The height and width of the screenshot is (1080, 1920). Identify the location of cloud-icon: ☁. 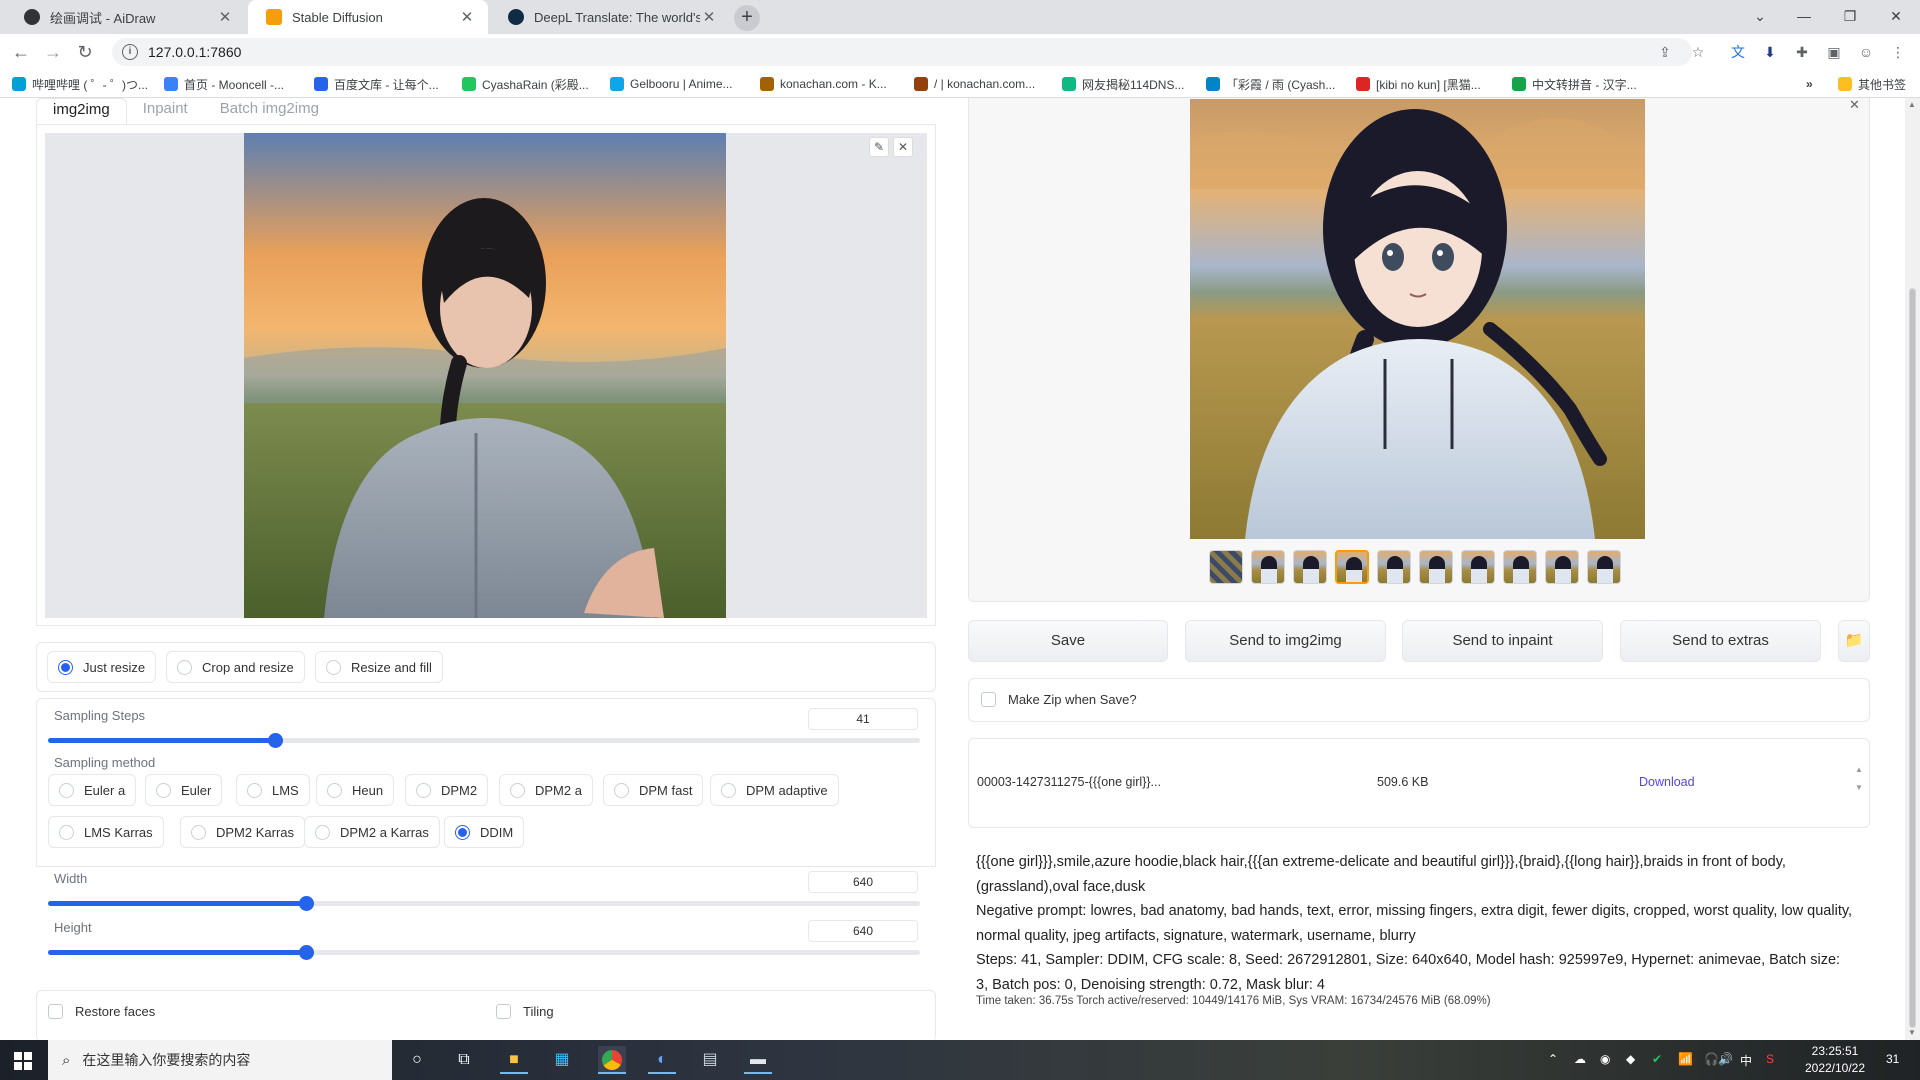
(1580, 1059).